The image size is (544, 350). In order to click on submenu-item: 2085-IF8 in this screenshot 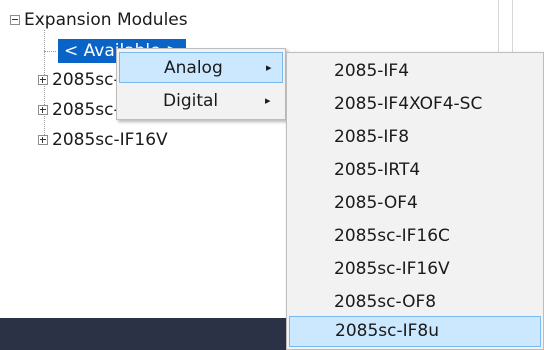, I will do `click(415, 137)`.